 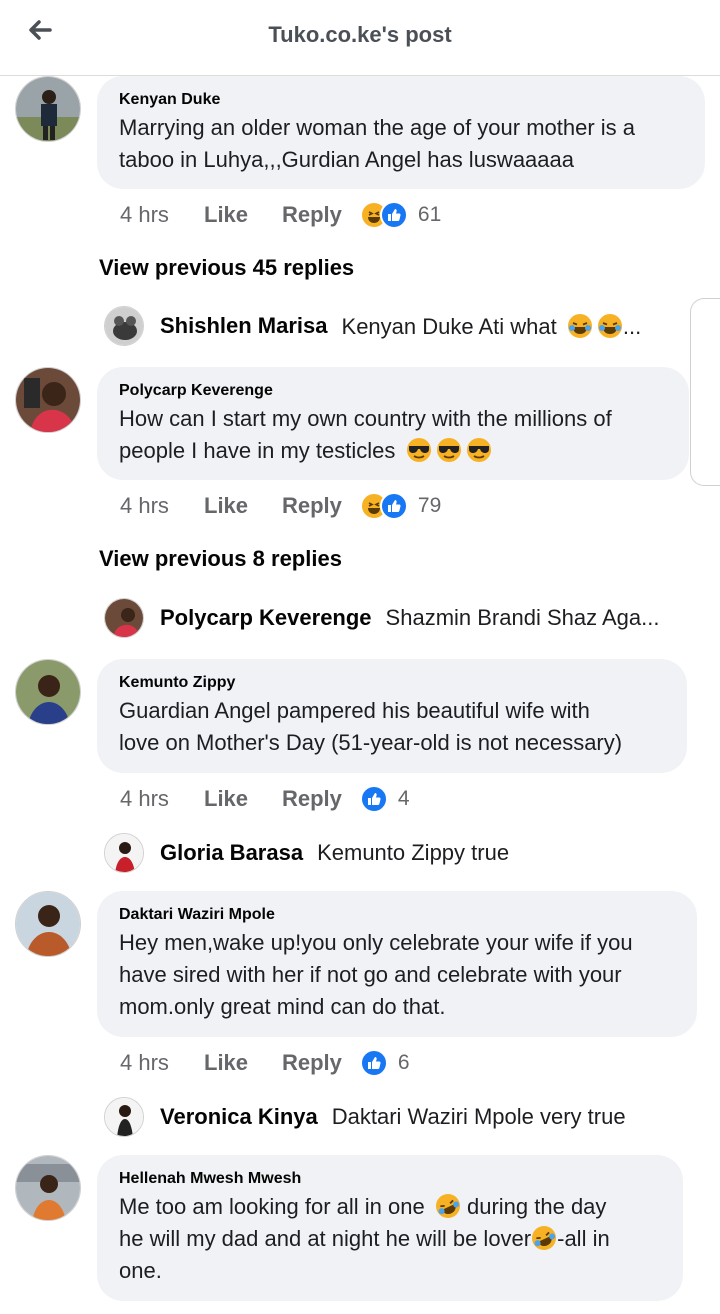 I want to click on reaction-count: 61, so click(x=429, y=214).